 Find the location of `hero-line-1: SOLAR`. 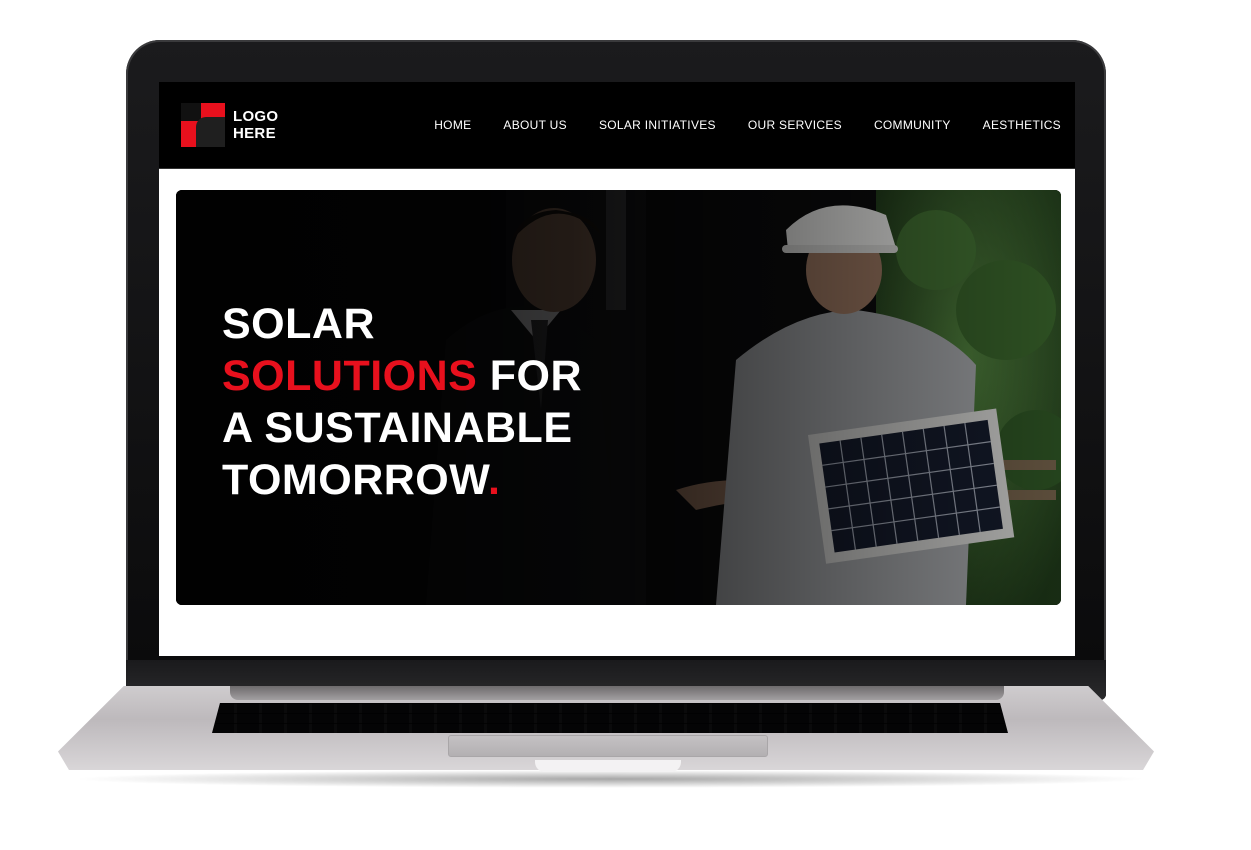

hero-line-1: SOLAR is located at coordinates (298, 324).